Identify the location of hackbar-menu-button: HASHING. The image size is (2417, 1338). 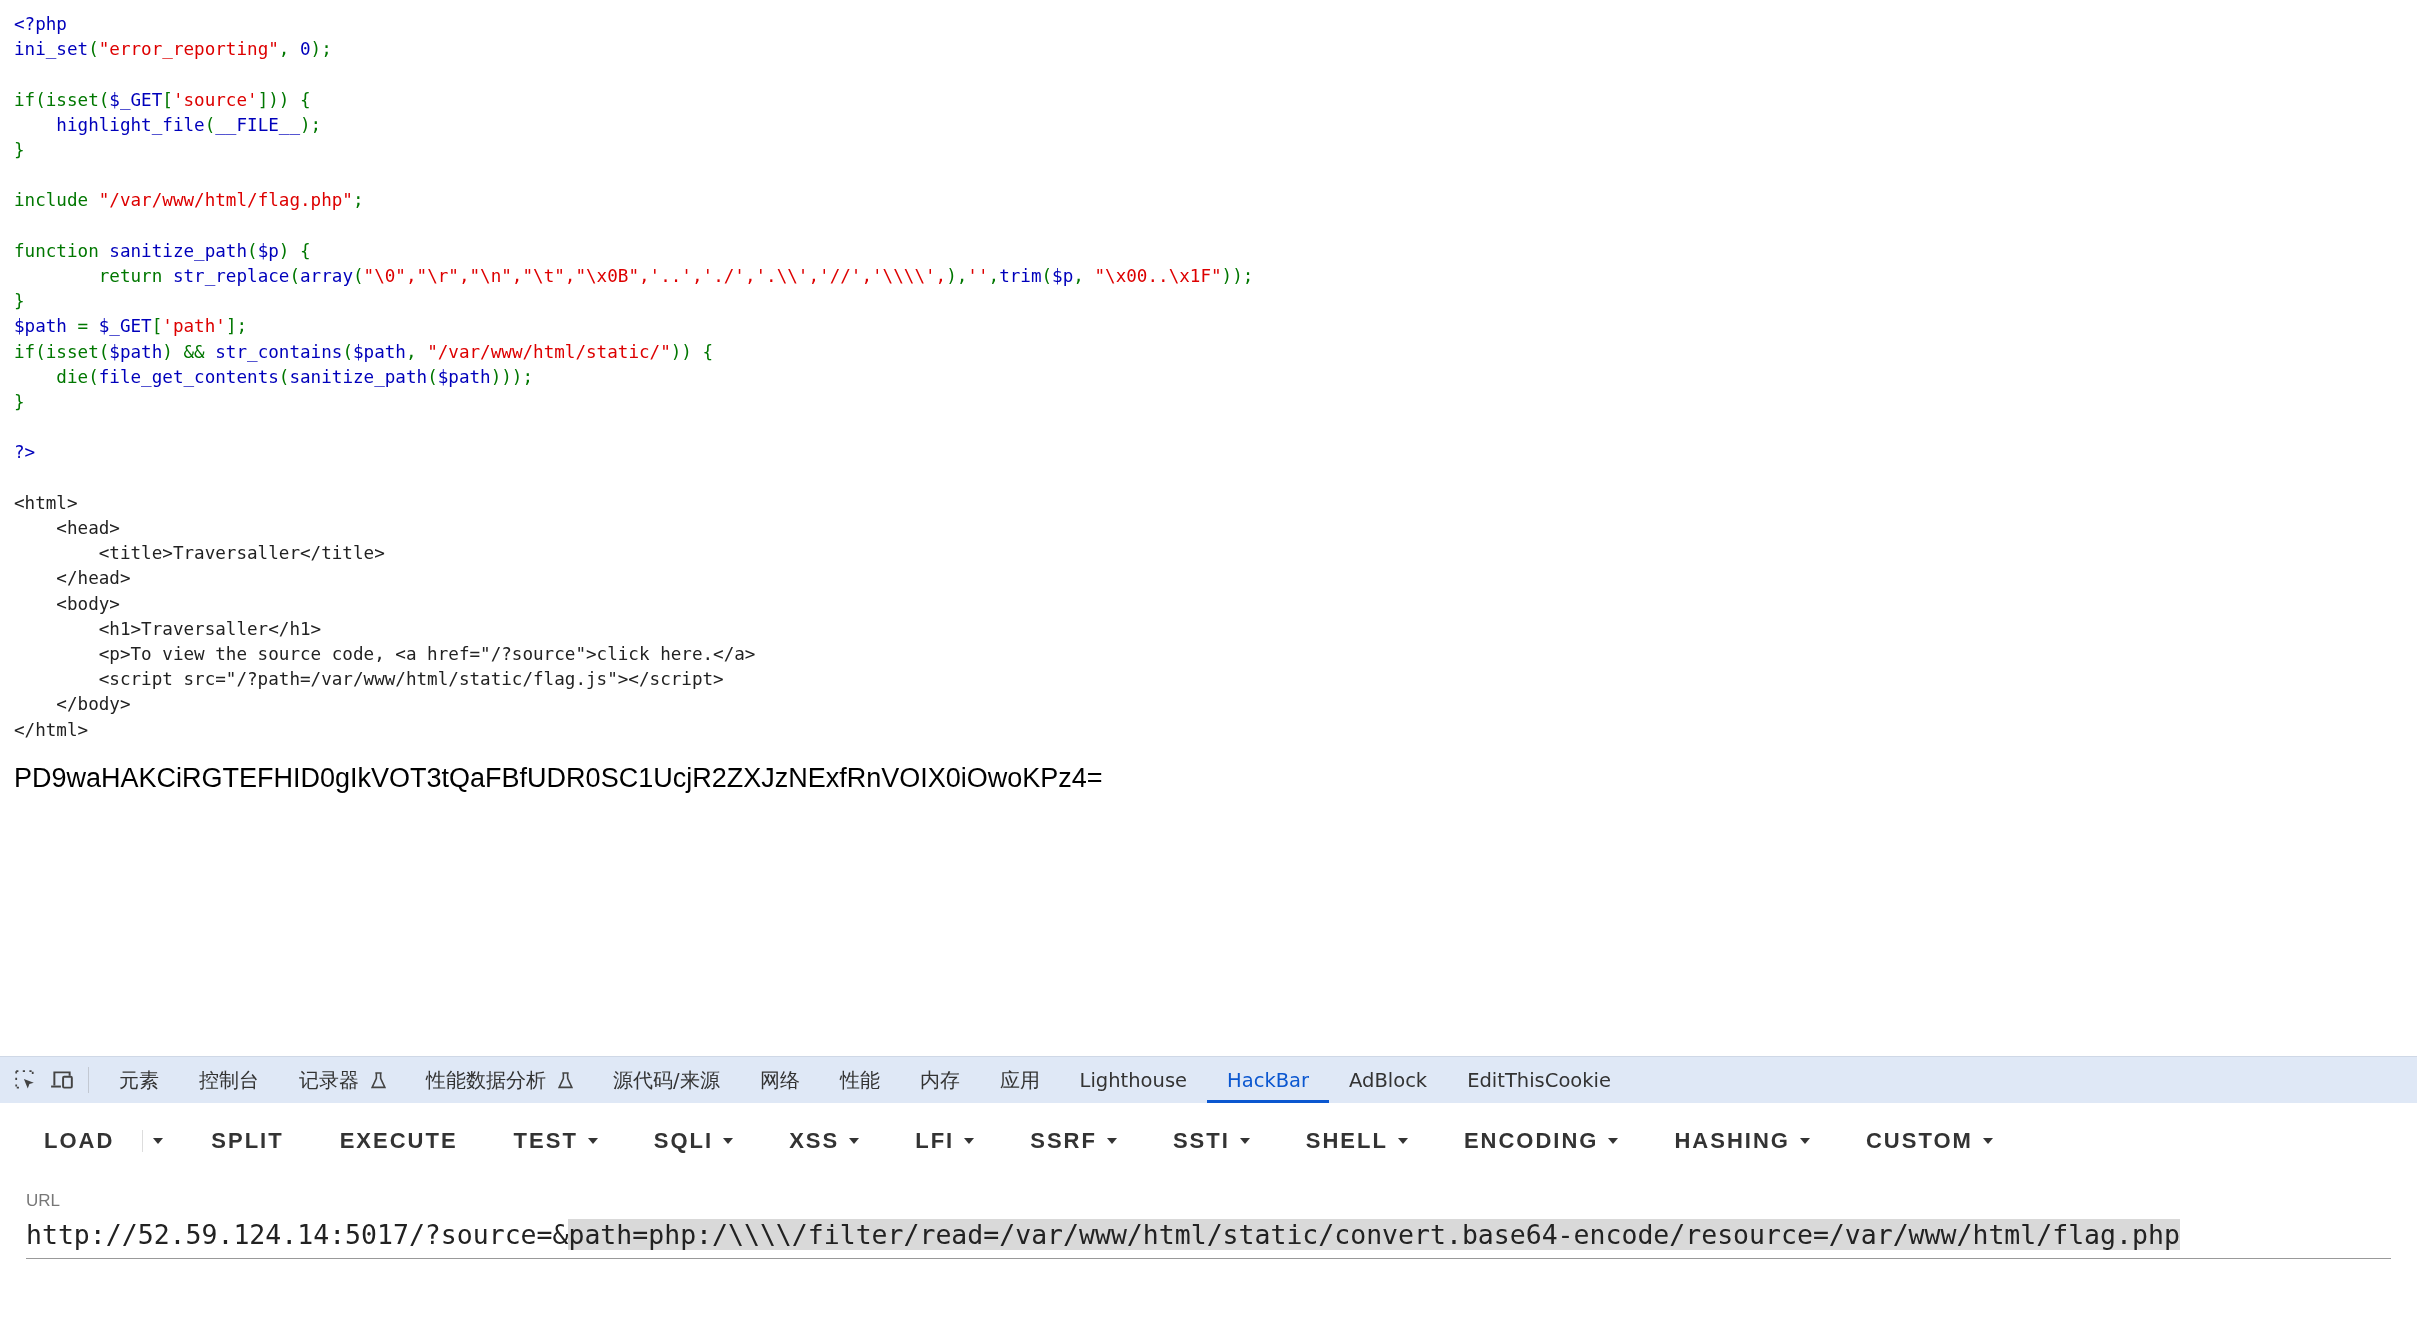
(1742, 1141).